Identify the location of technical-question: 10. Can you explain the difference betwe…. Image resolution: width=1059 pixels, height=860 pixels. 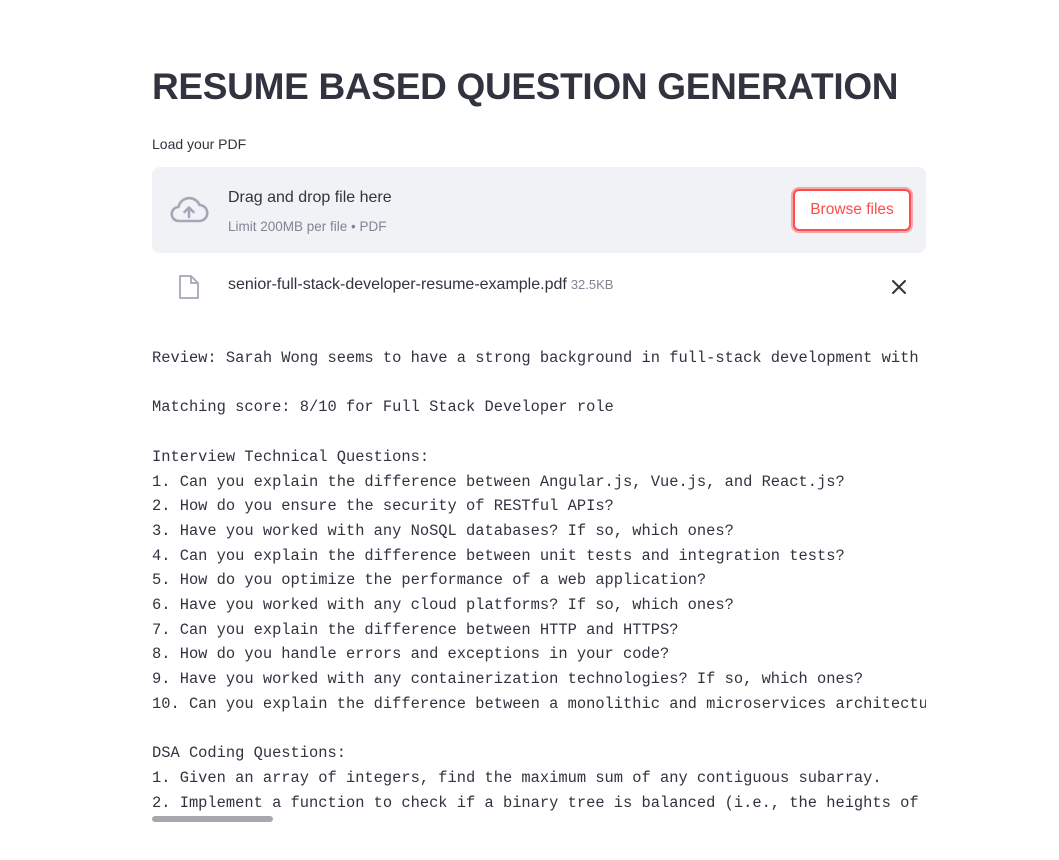
(539, 703).